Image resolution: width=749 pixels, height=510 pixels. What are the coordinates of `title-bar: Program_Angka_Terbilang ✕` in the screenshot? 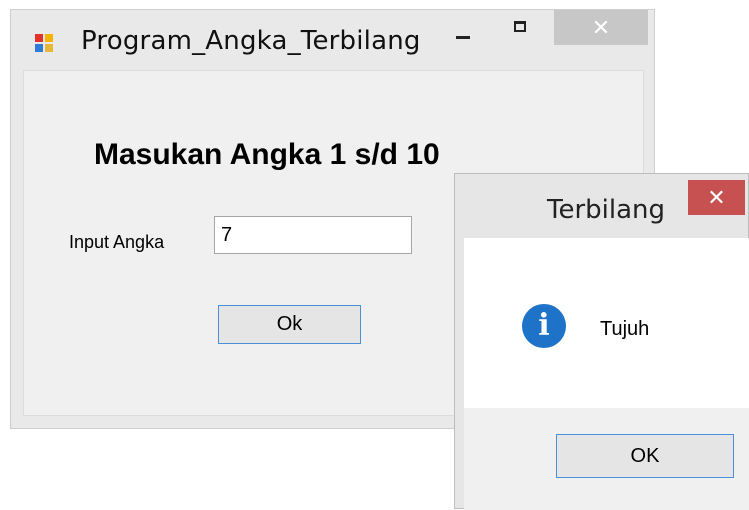 It's located at (332, 39).